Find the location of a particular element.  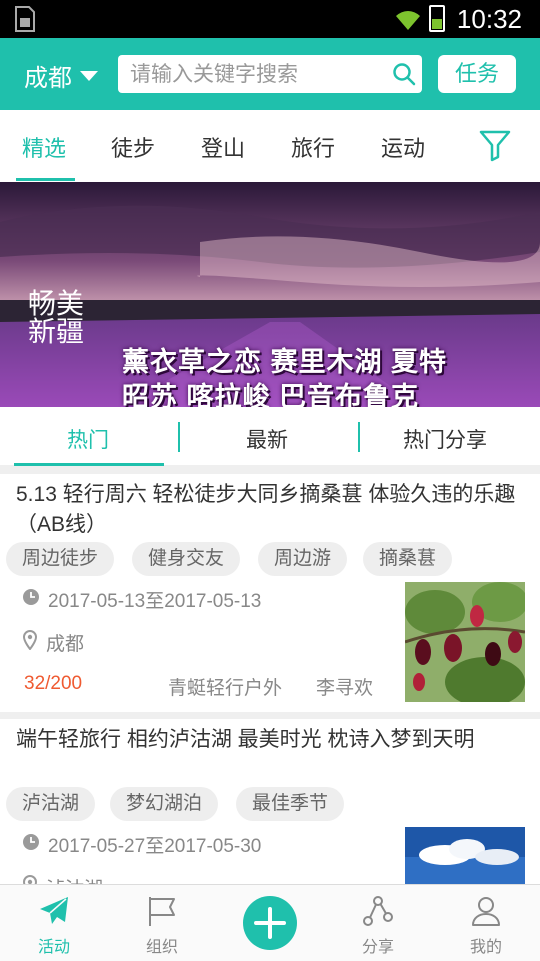

nav-share: 分享 is located at coordinates (378, 923).